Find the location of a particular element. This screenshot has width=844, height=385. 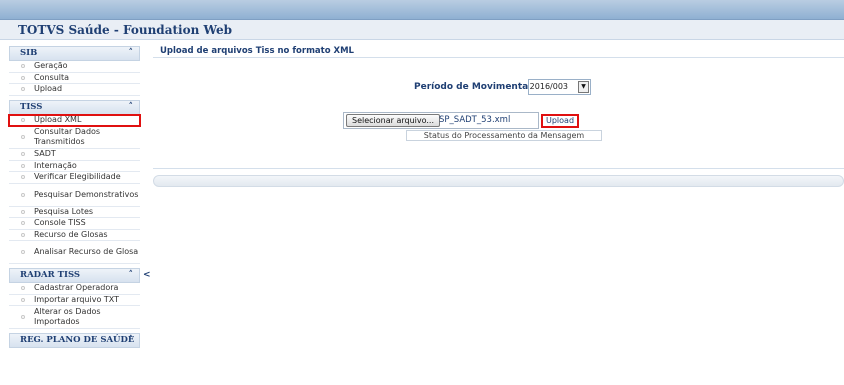

sidebar-item-label: Cadastrar Operadora is located at coordinates (76, 288).